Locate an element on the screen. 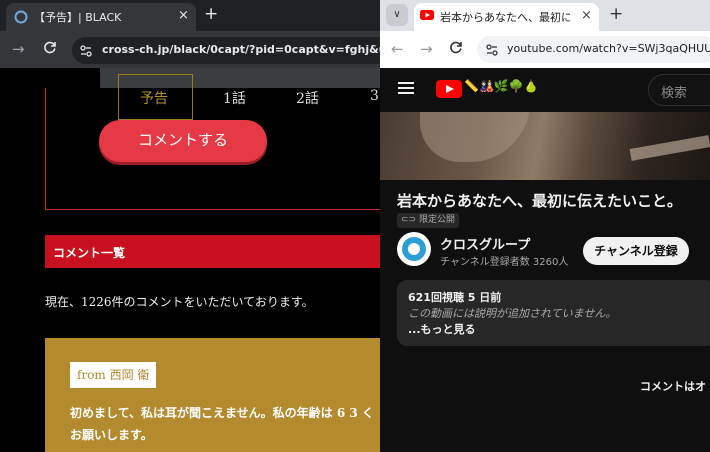  tab-episode-1: 1話 is located at coordinates (234, 98).